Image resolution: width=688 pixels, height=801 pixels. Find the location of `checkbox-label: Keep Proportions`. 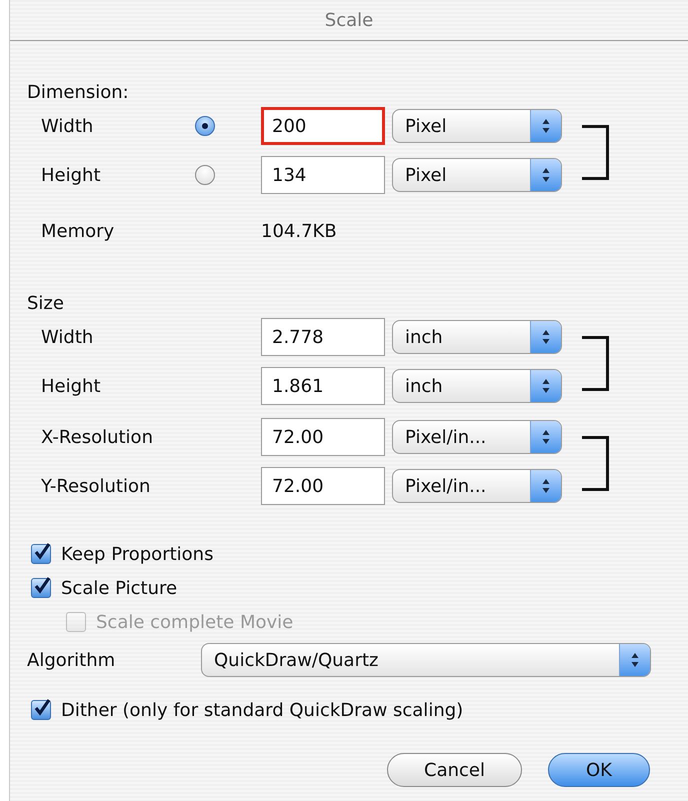

checkbox-label: Keep Proportions is located at coordinates (137, 554).